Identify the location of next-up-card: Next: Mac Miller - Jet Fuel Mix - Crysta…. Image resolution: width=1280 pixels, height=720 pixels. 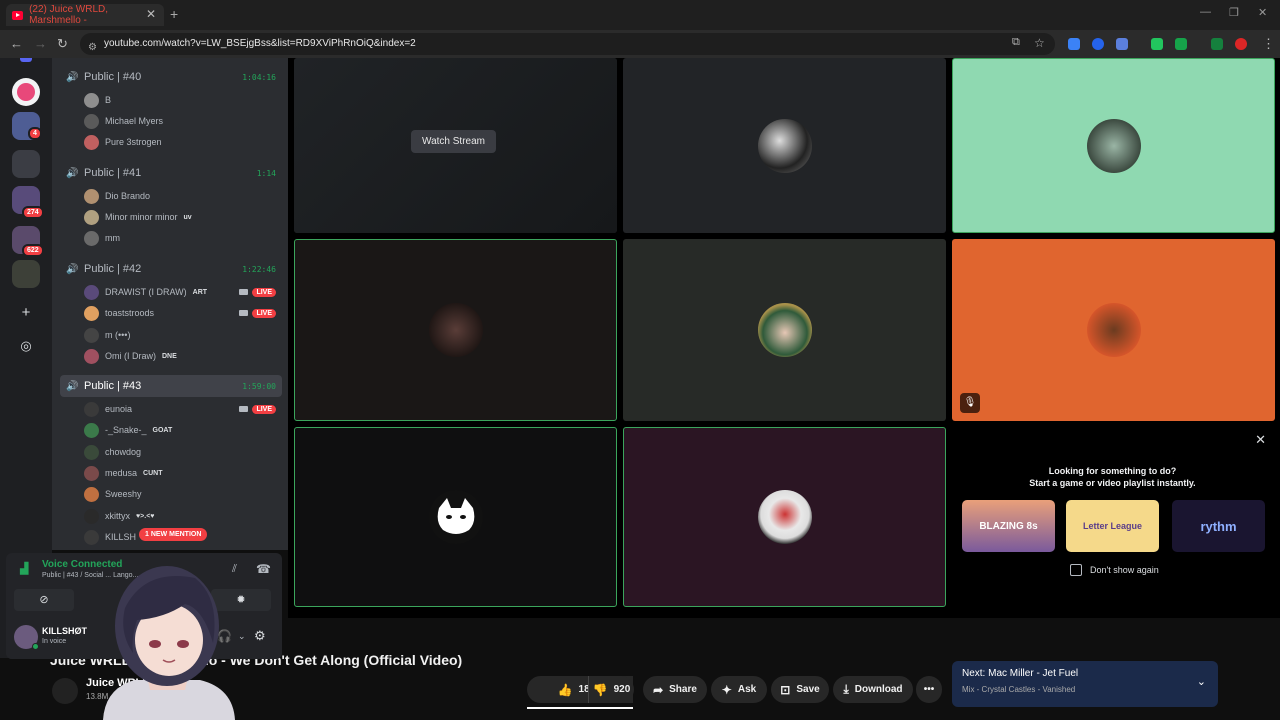
(1085, 684).